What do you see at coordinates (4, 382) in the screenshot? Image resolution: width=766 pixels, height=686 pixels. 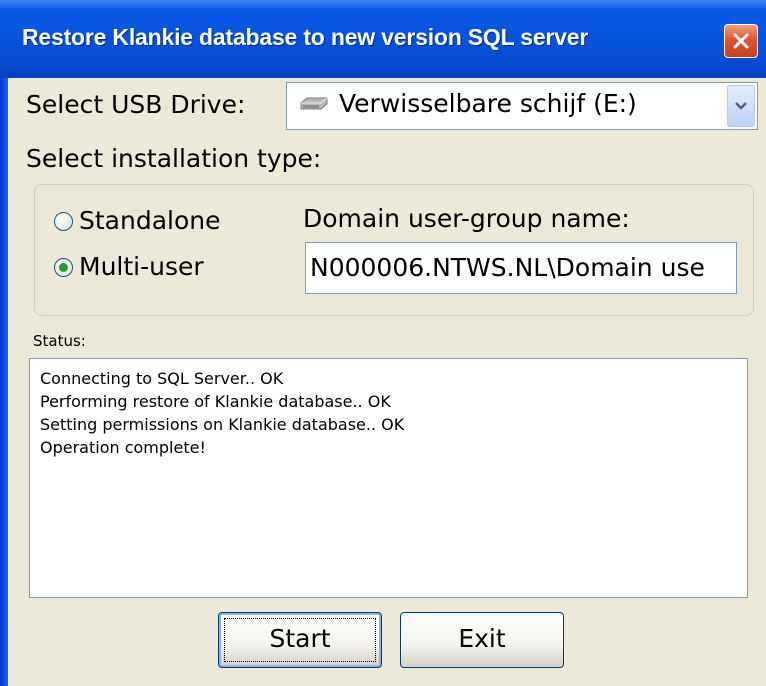 I see `window-border` at bounding box center [4, 382].